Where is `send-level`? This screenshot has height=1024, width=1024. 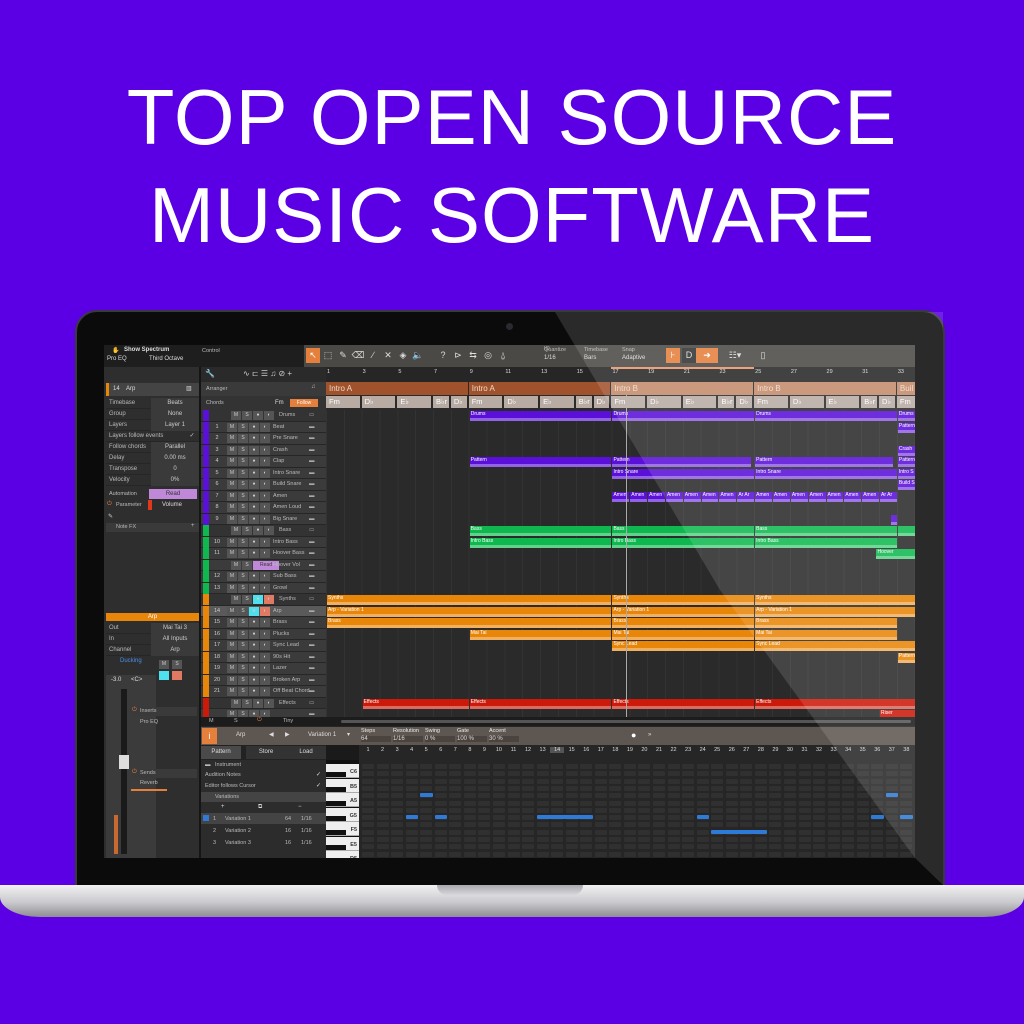
send-level is located at coordinates (149, 790).